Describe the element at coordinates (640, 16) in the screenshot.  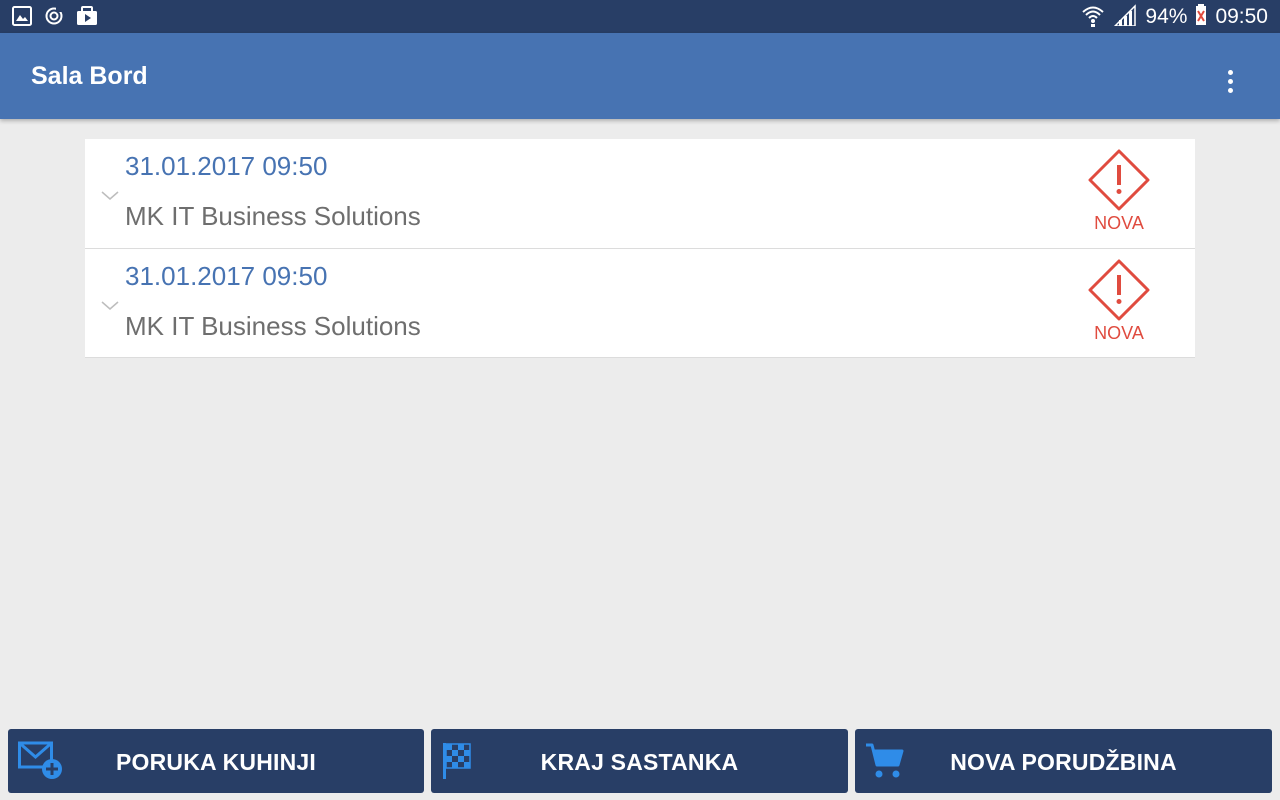
I see `status-bar: 94% 09:50` at that location.